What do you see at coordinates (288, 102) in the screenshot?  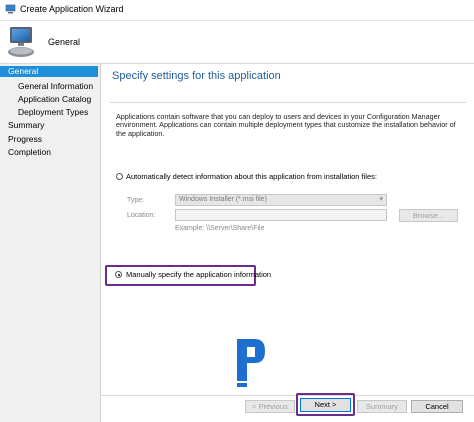 I see `heading-divider` at bounding box center [288, 102].